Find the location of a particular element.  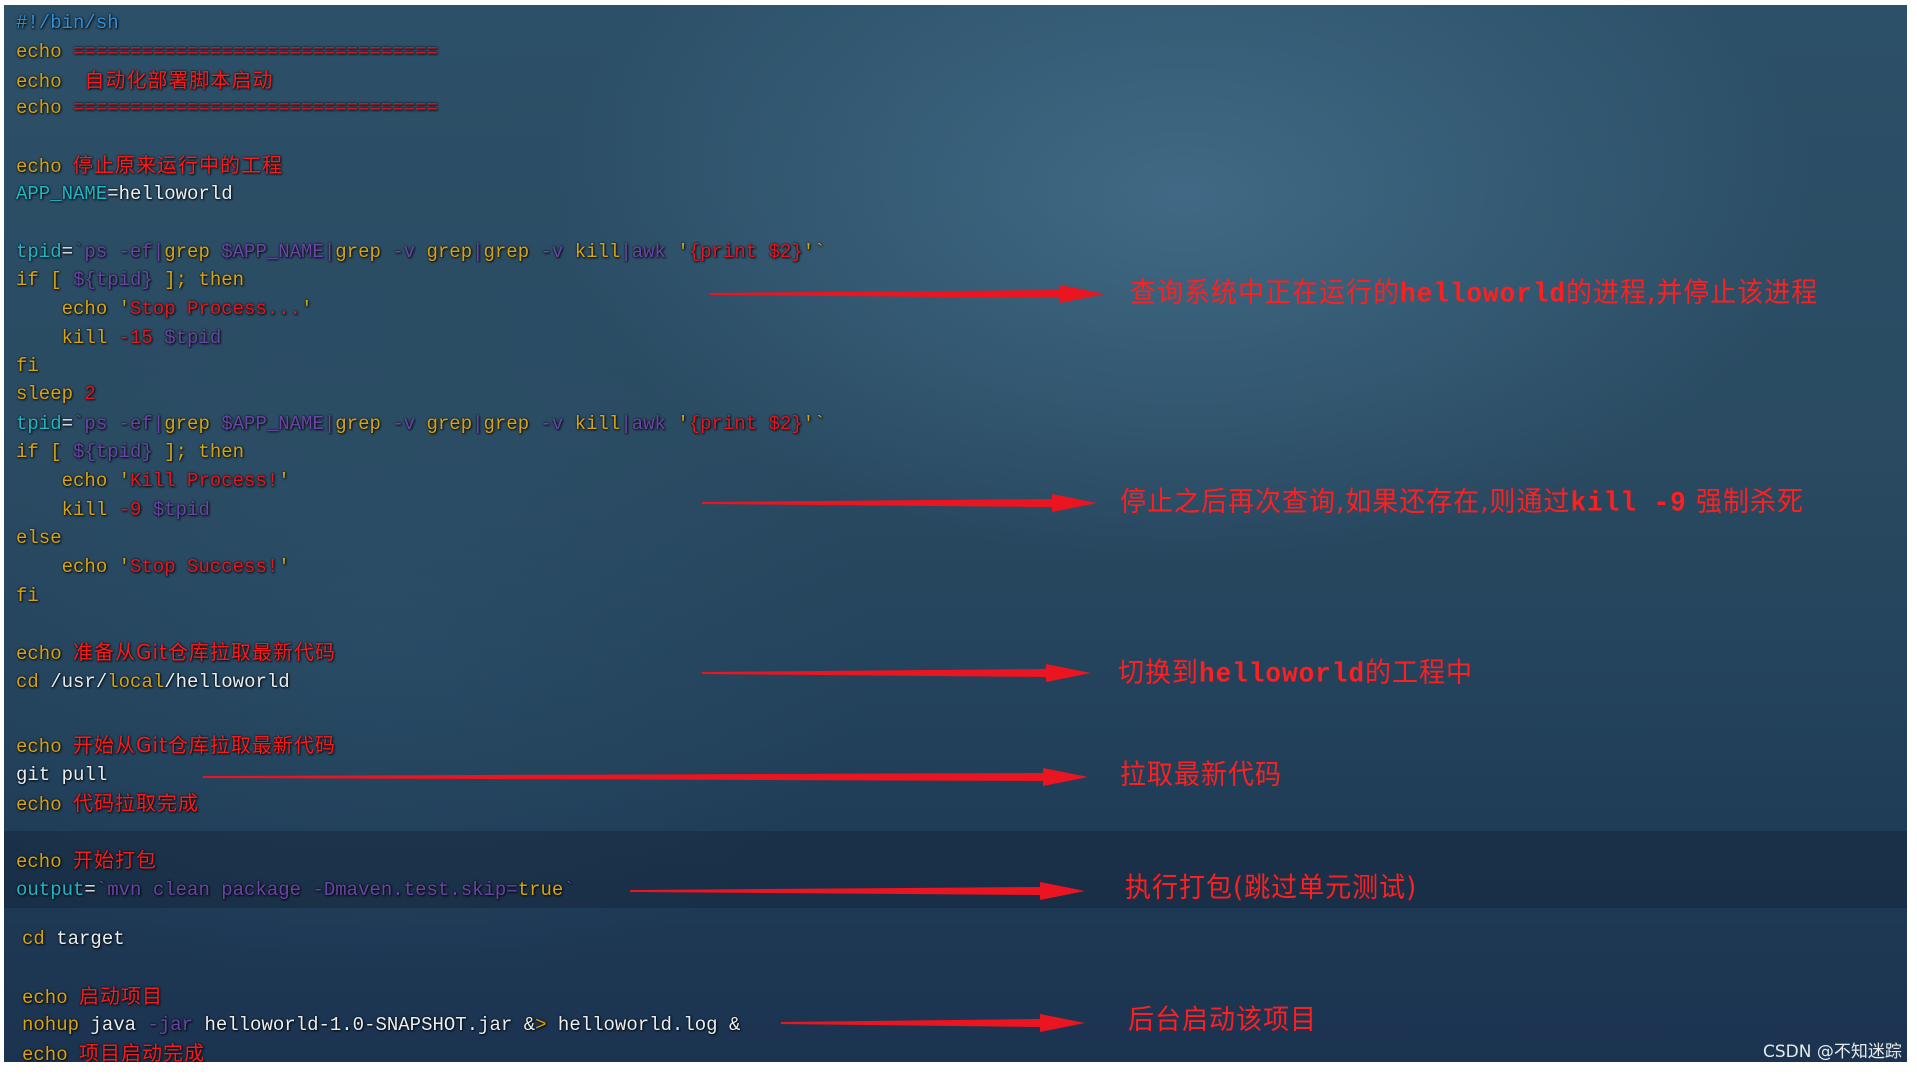

keyword: else is located at coordinates (39, 538).